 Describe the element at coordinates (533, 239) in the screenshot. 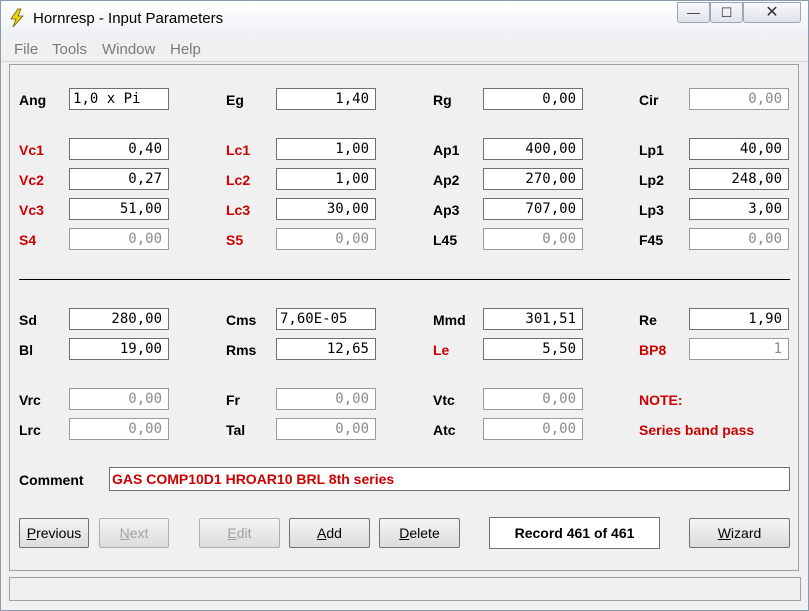

I see `l45-field: 0,00` at that location.